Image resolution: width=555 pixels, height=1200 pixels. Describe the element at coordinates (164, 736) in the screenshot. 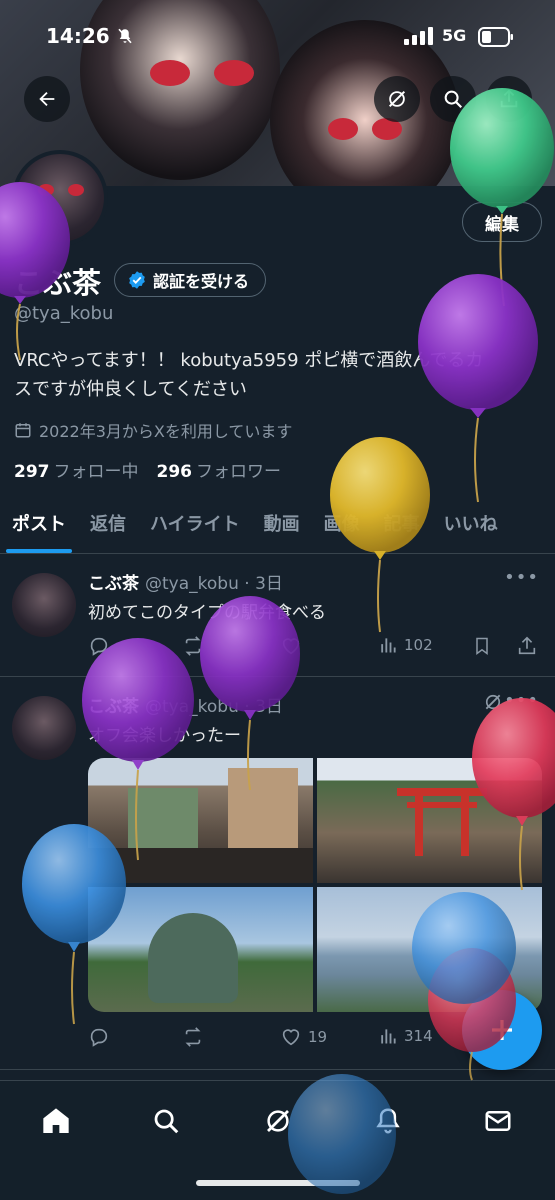

I see `post-text: オフ会楽しかったー` at that location.